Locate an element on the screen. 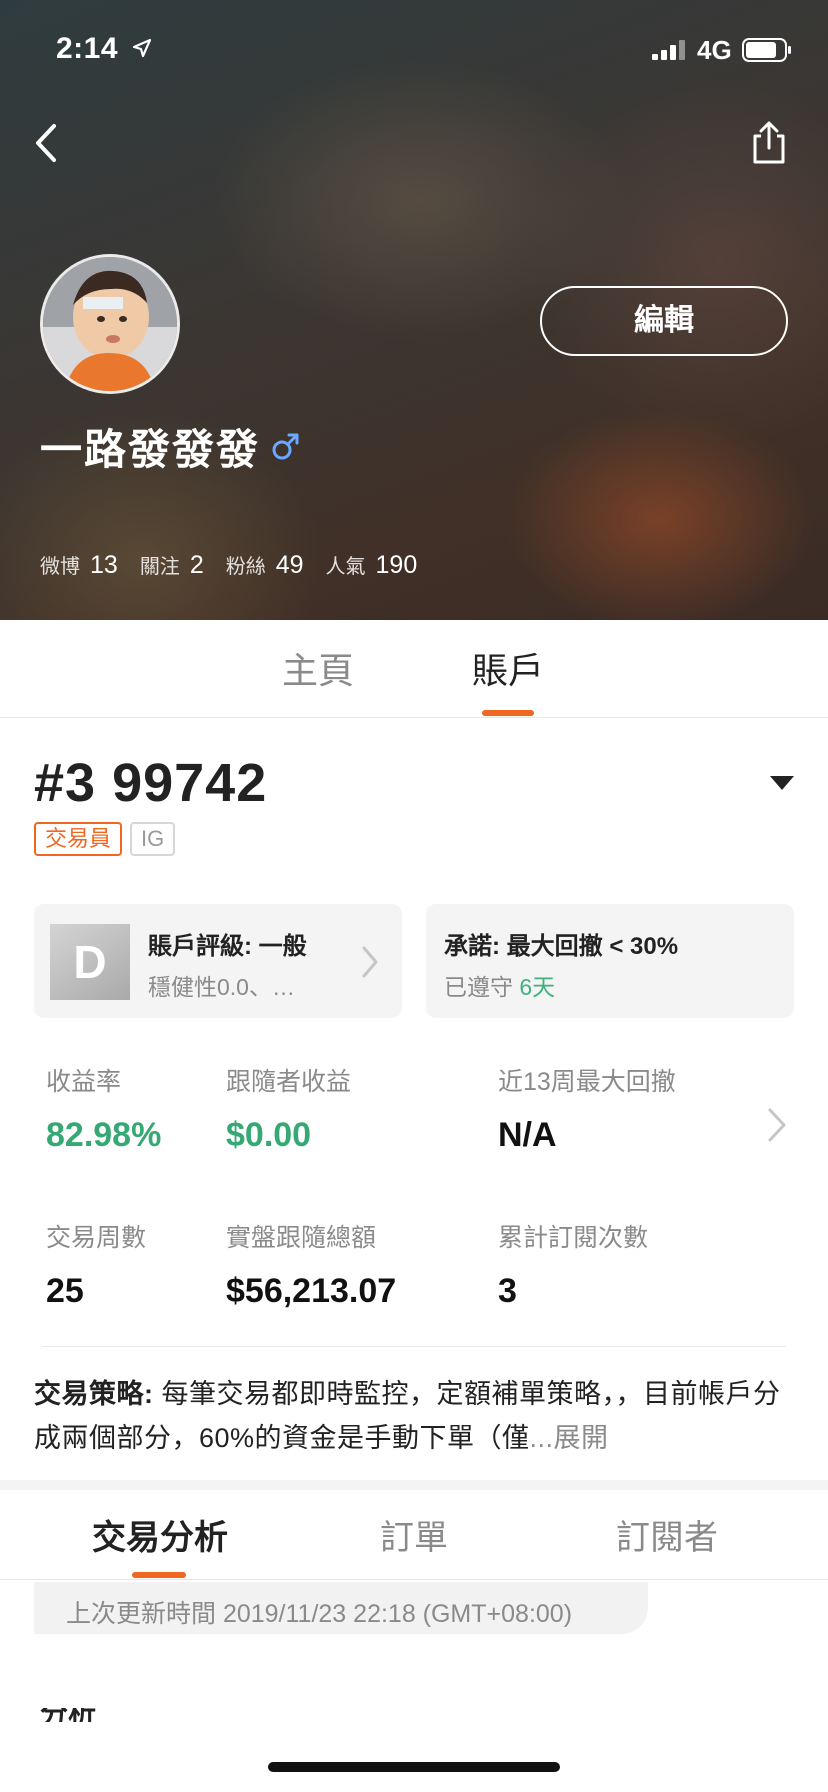 Image resolution: width=828 pixels, height=1792 pixels. commitment-status: 已遵守 6天 is located at coordinates (499, 985).